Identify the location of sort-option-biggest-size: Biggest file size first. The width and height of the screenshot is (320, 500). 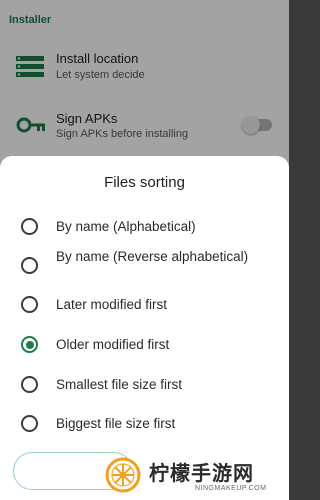
(144, 423).